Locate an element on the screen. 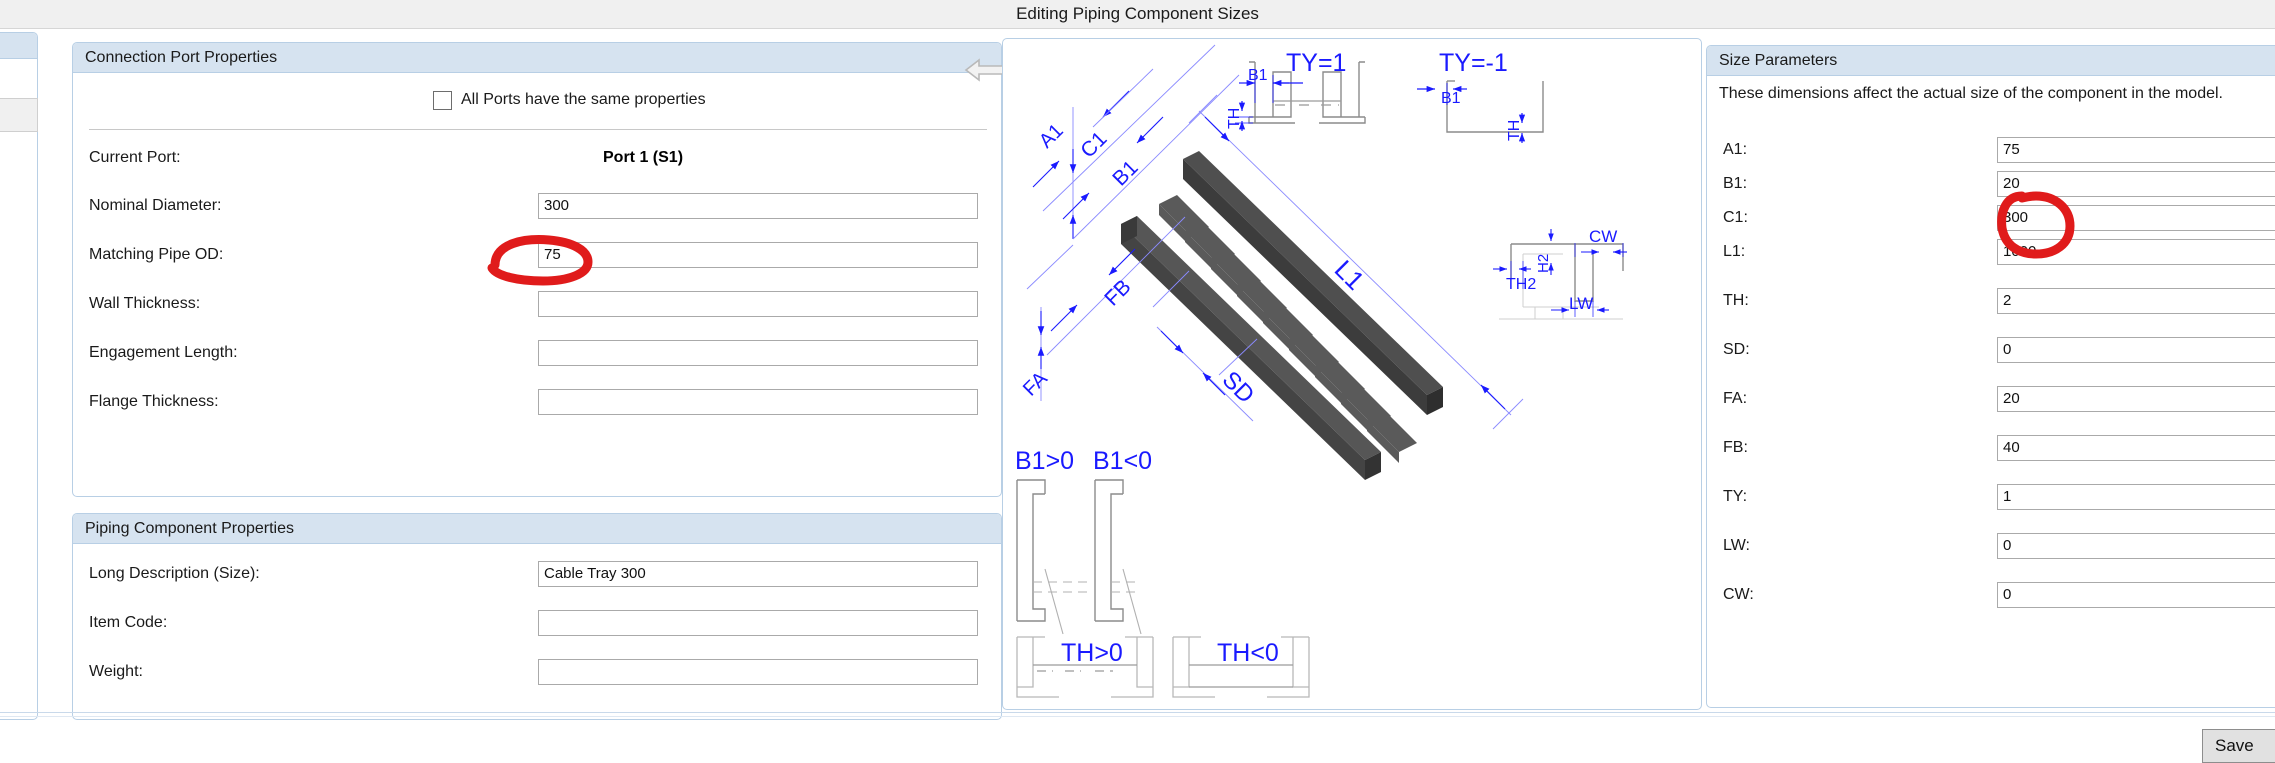  dim-fa: FA is located at coordinates (1035, 383).